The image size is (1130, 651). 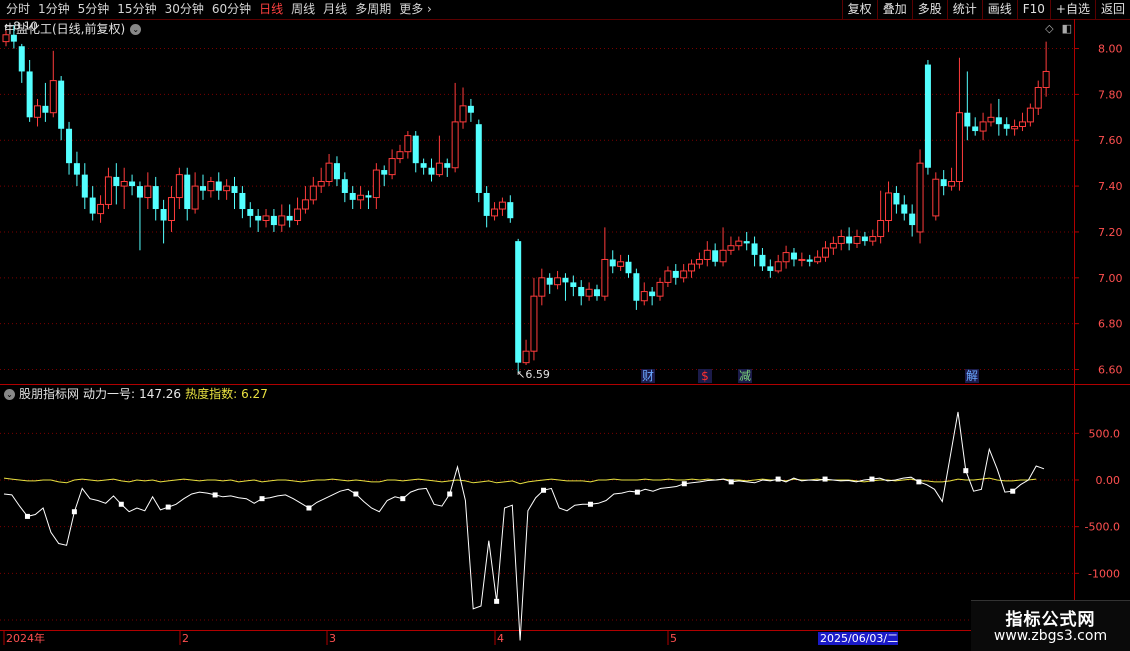 I want to click on price-tick-label: 6.60, so click(x=1110, y=370).